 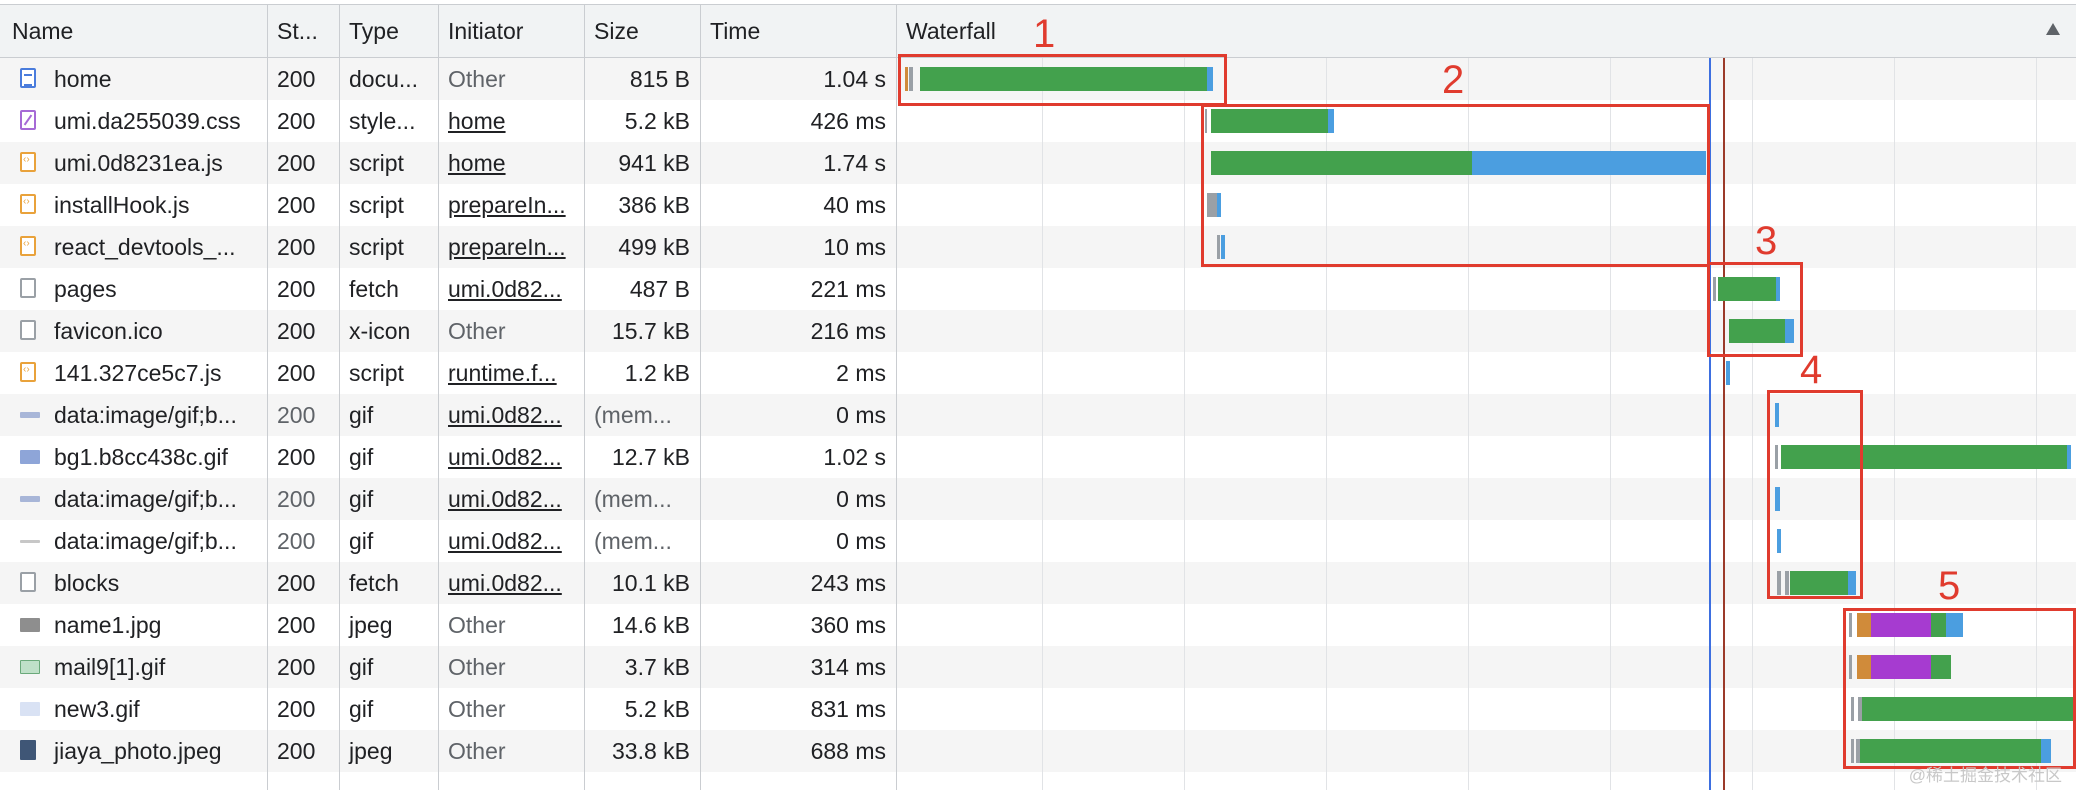 What do you see at coordinates (1486, 32) in the screenshot?
I see `column-header-waterfall: Waterfall` at bounding box center [1486, 32].